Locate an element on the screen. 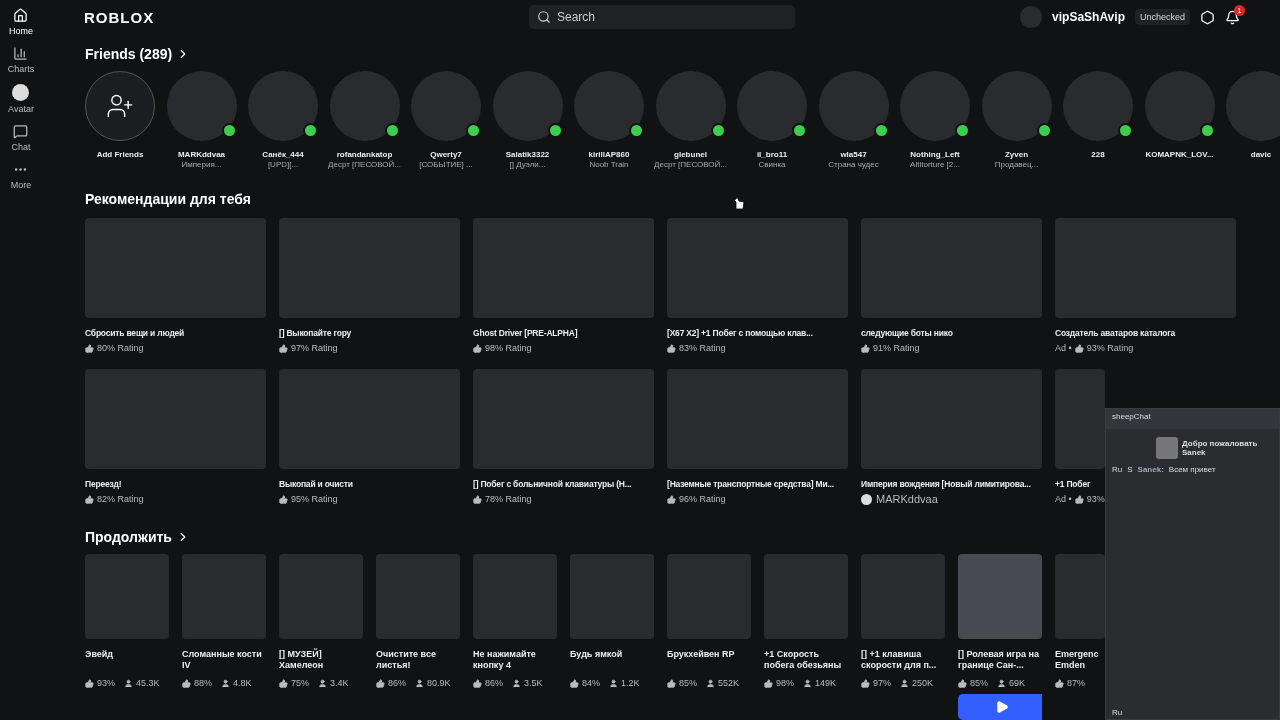 The width and height of the screenshot is (1280, 720). friend-name: glebunel is located at coordinates (690, 154).